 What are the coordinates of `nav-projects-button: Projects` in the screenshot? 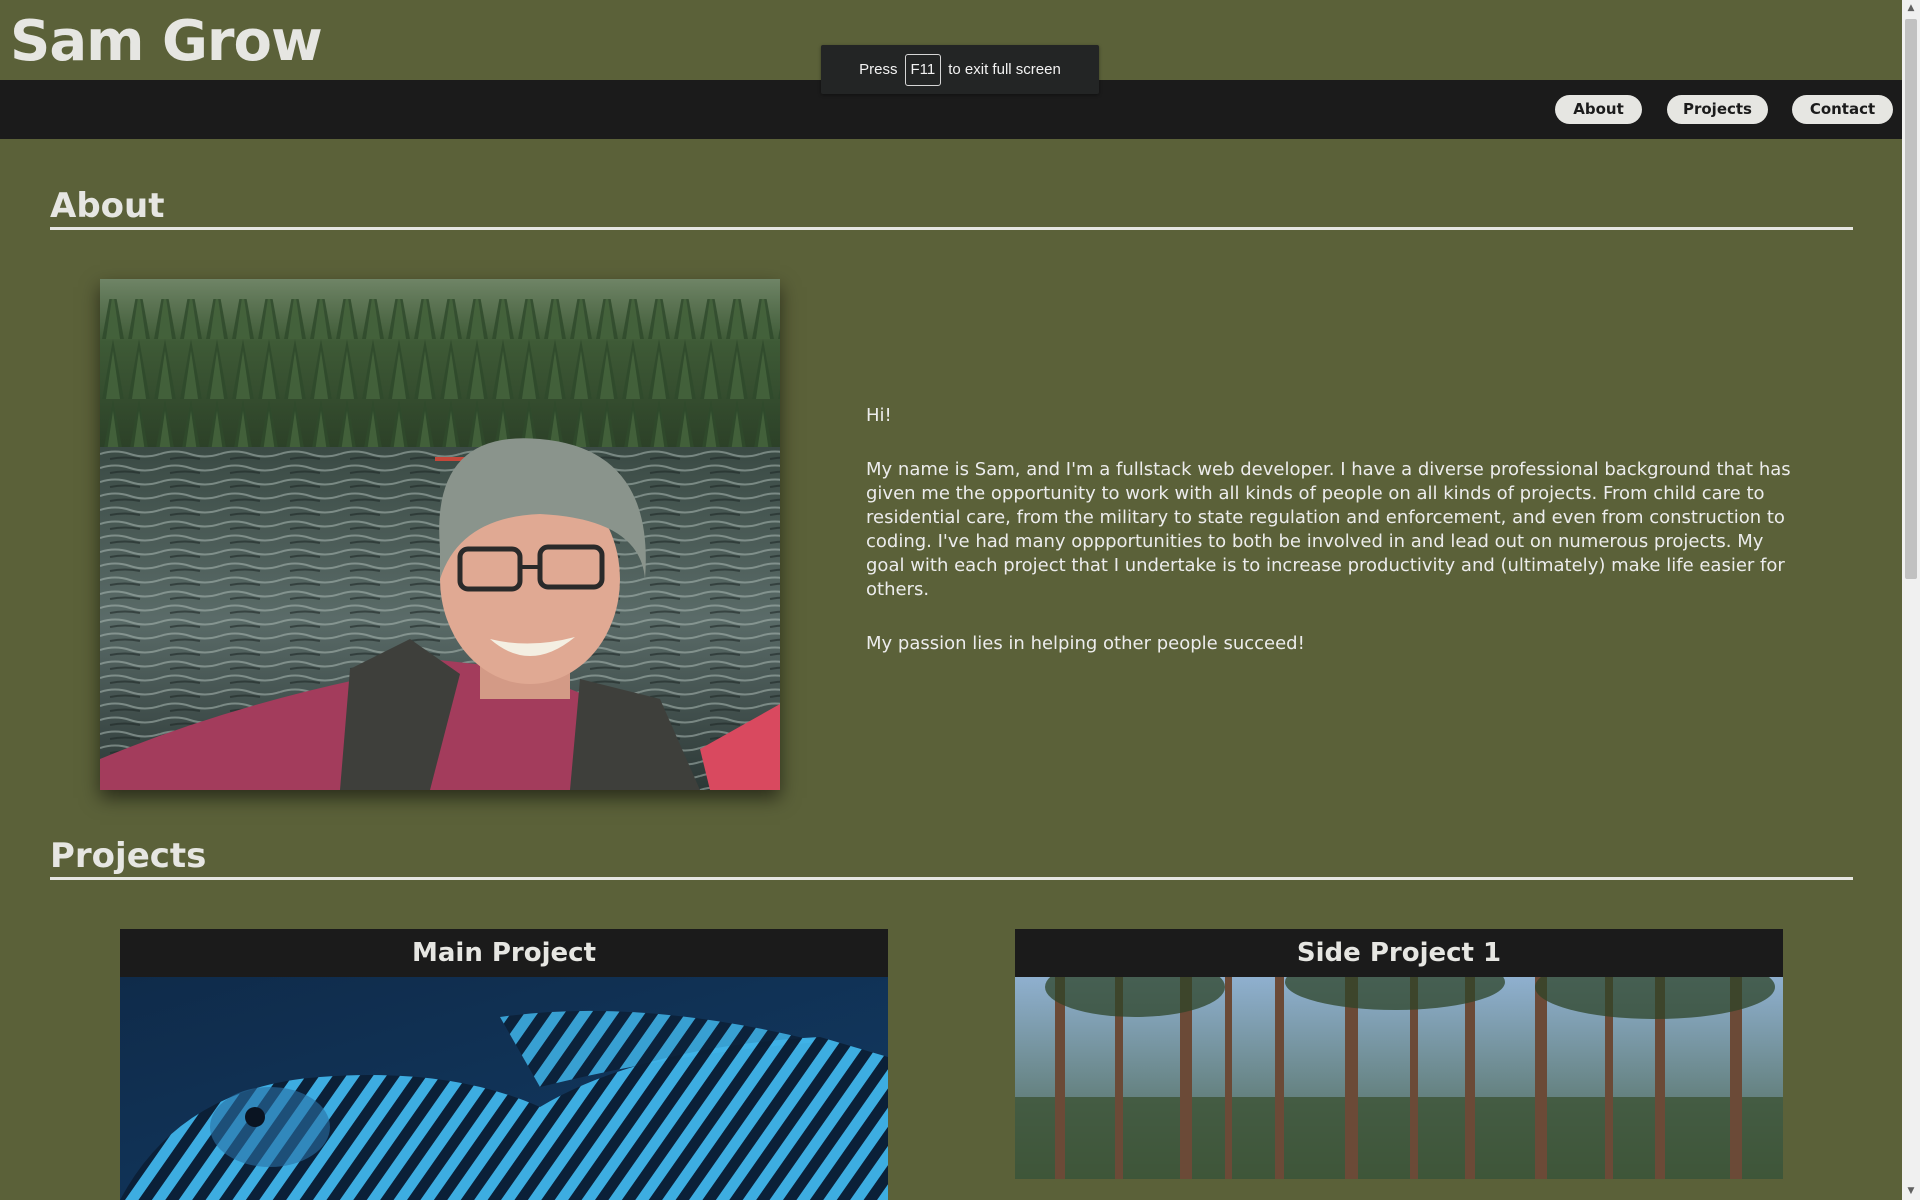 It's located at (1717, 109).